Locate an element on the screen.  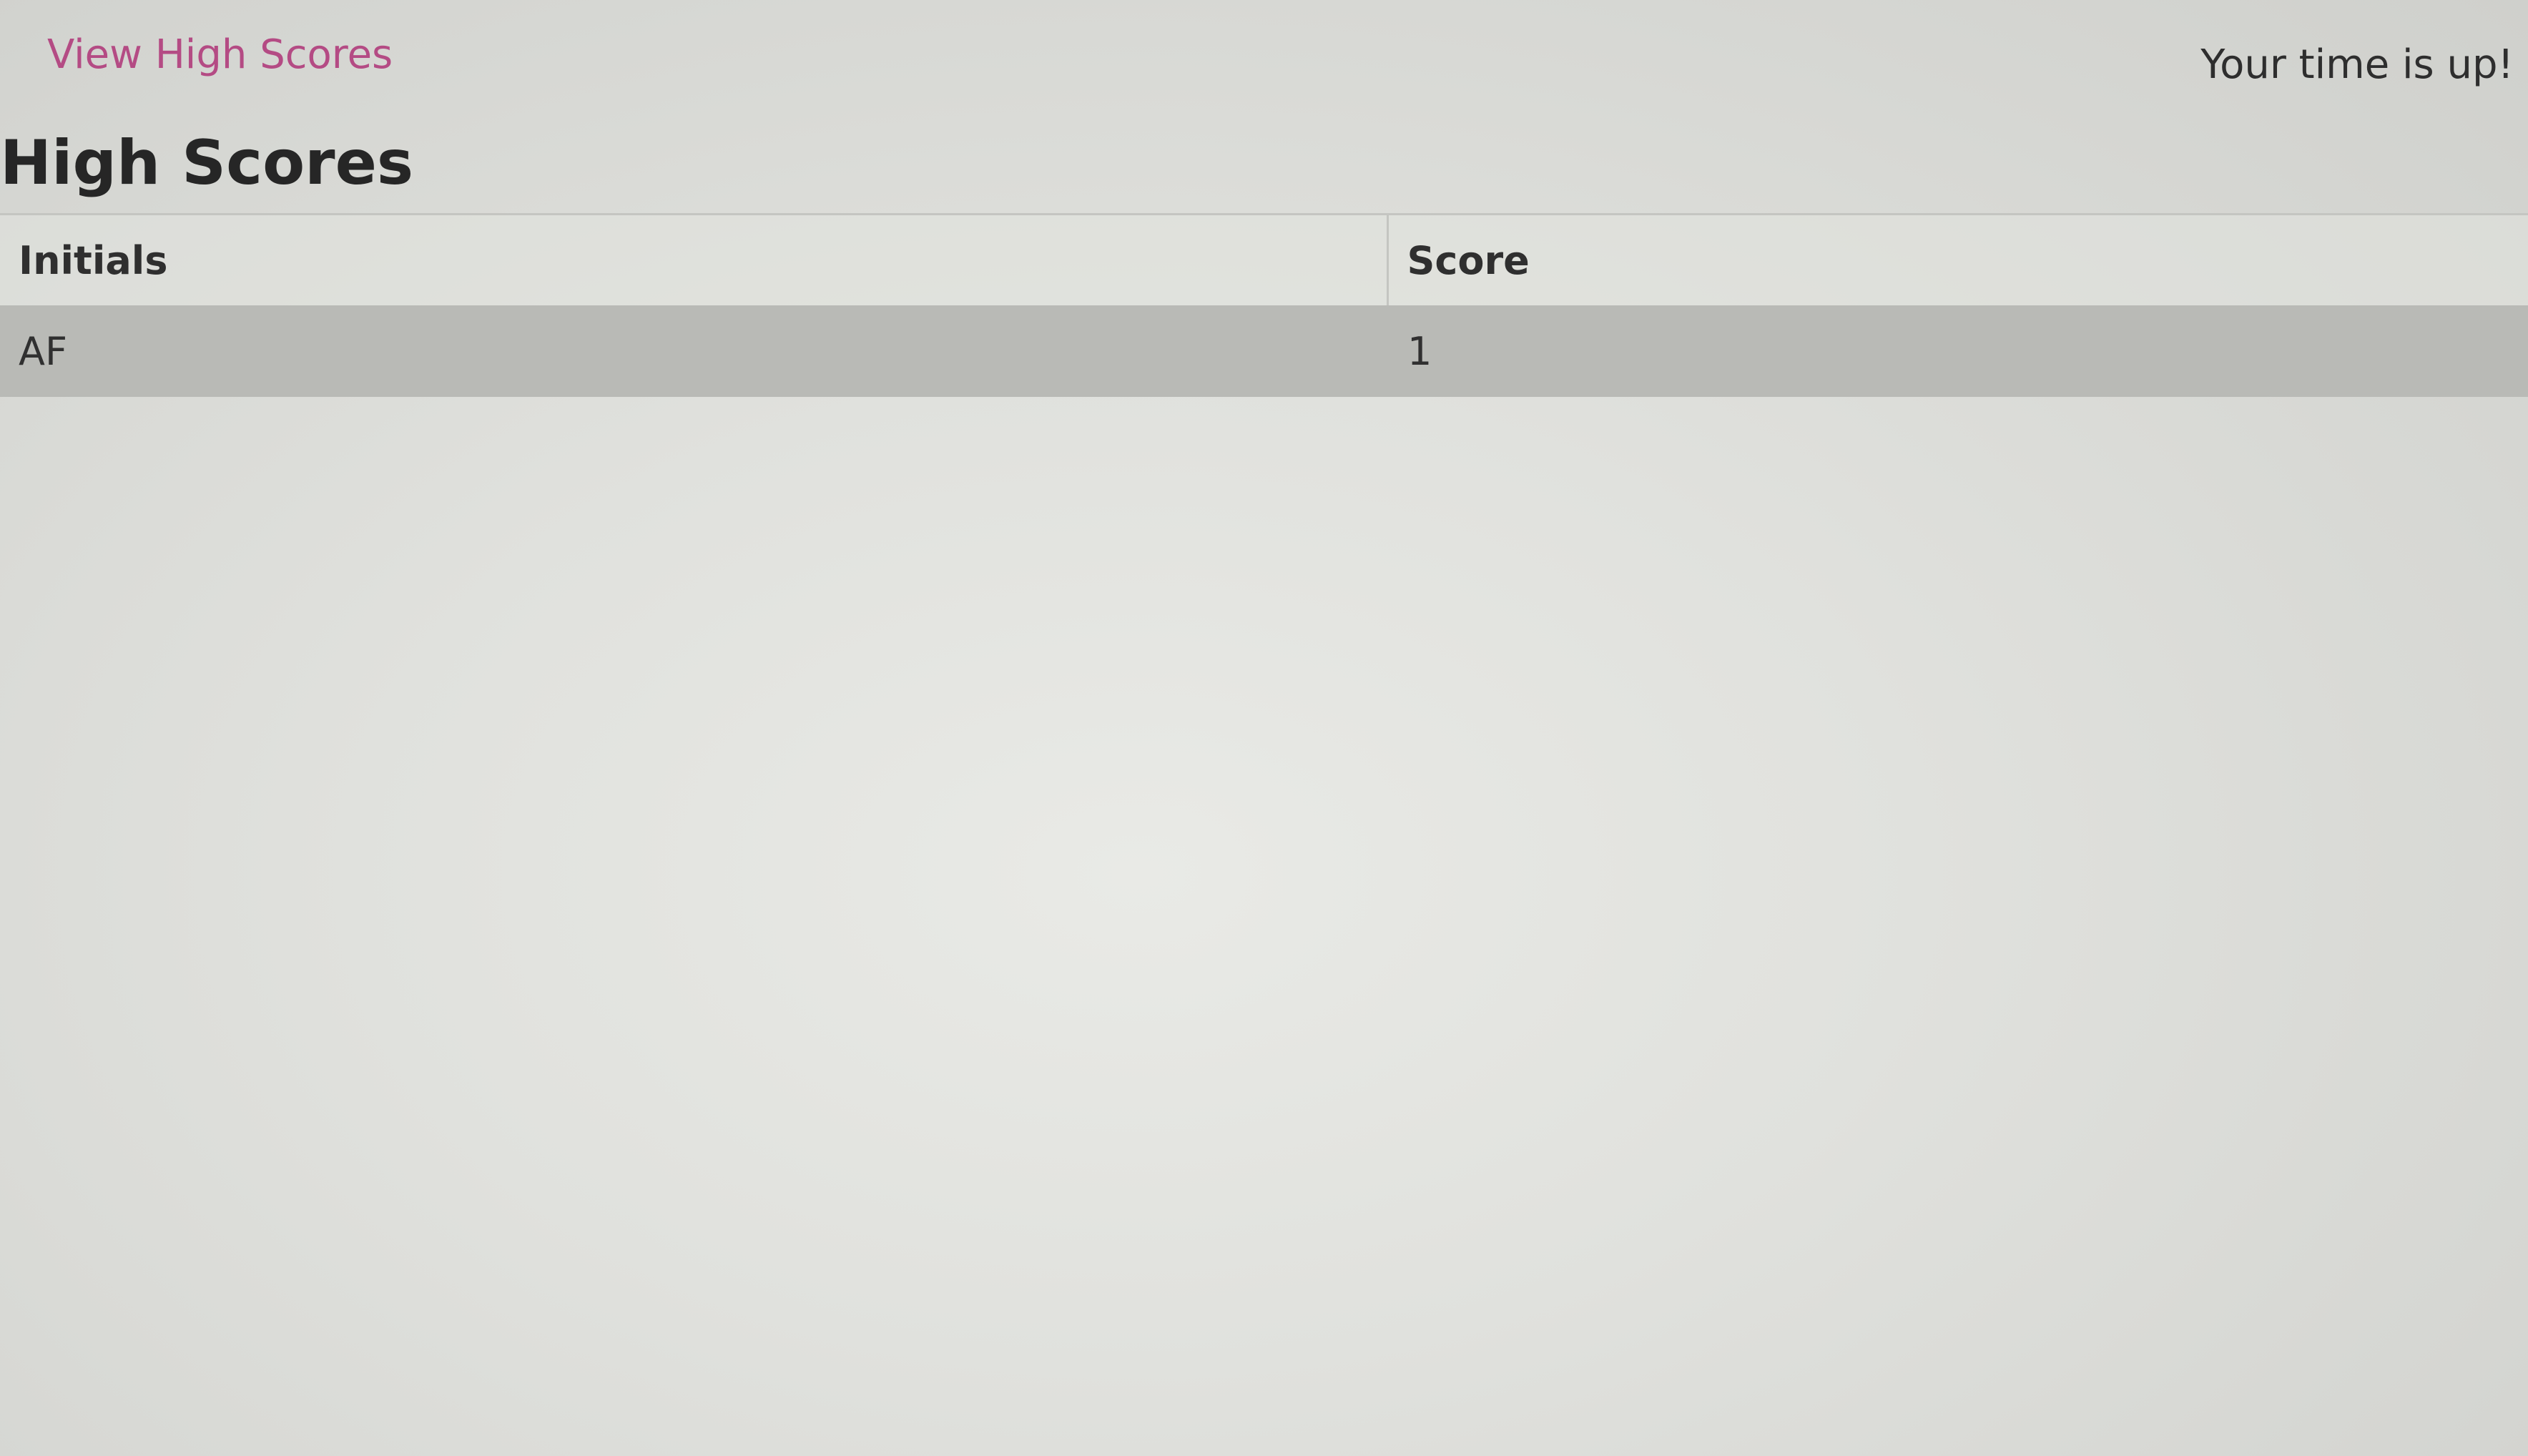
column-header-score: Score is located at coordinates (1957, 259).